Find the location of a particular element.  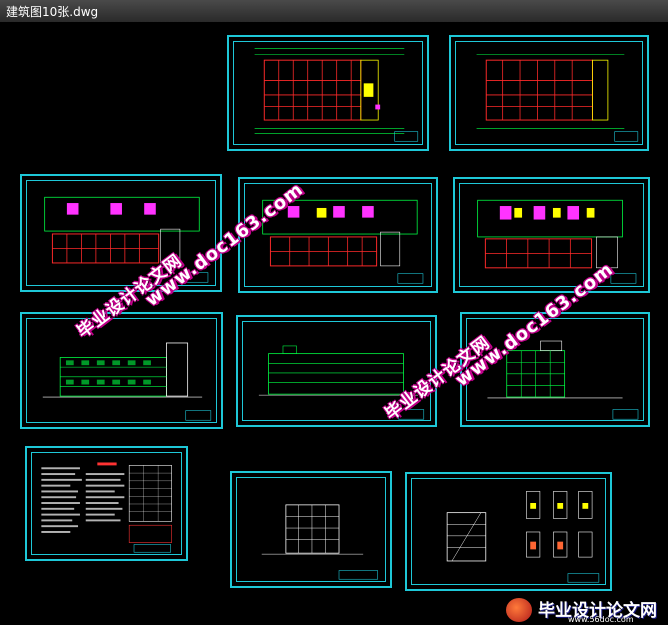

sheet-design-notes is located at coordinates (106, 503).